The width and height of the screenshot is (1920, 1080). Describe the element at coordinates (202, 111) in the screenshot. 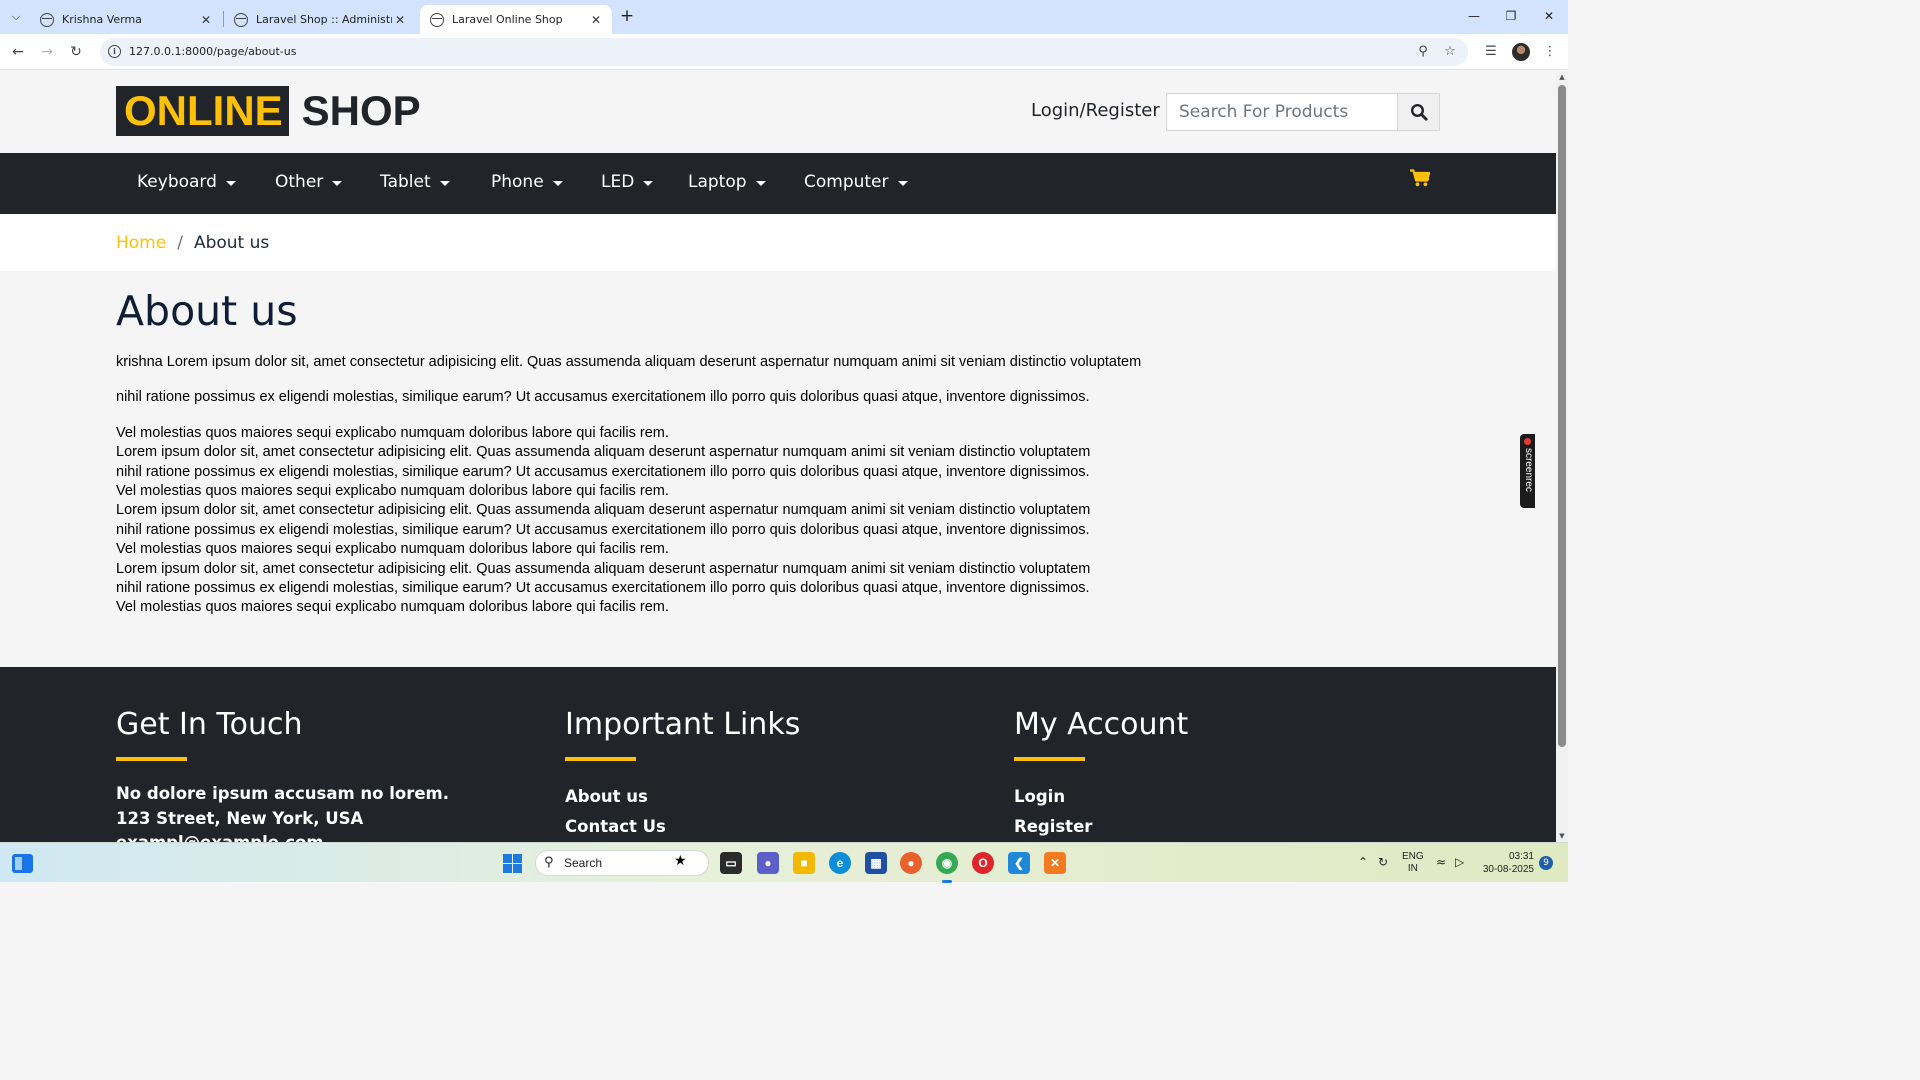

I see `logo-highlight: ONLINE` at that location.